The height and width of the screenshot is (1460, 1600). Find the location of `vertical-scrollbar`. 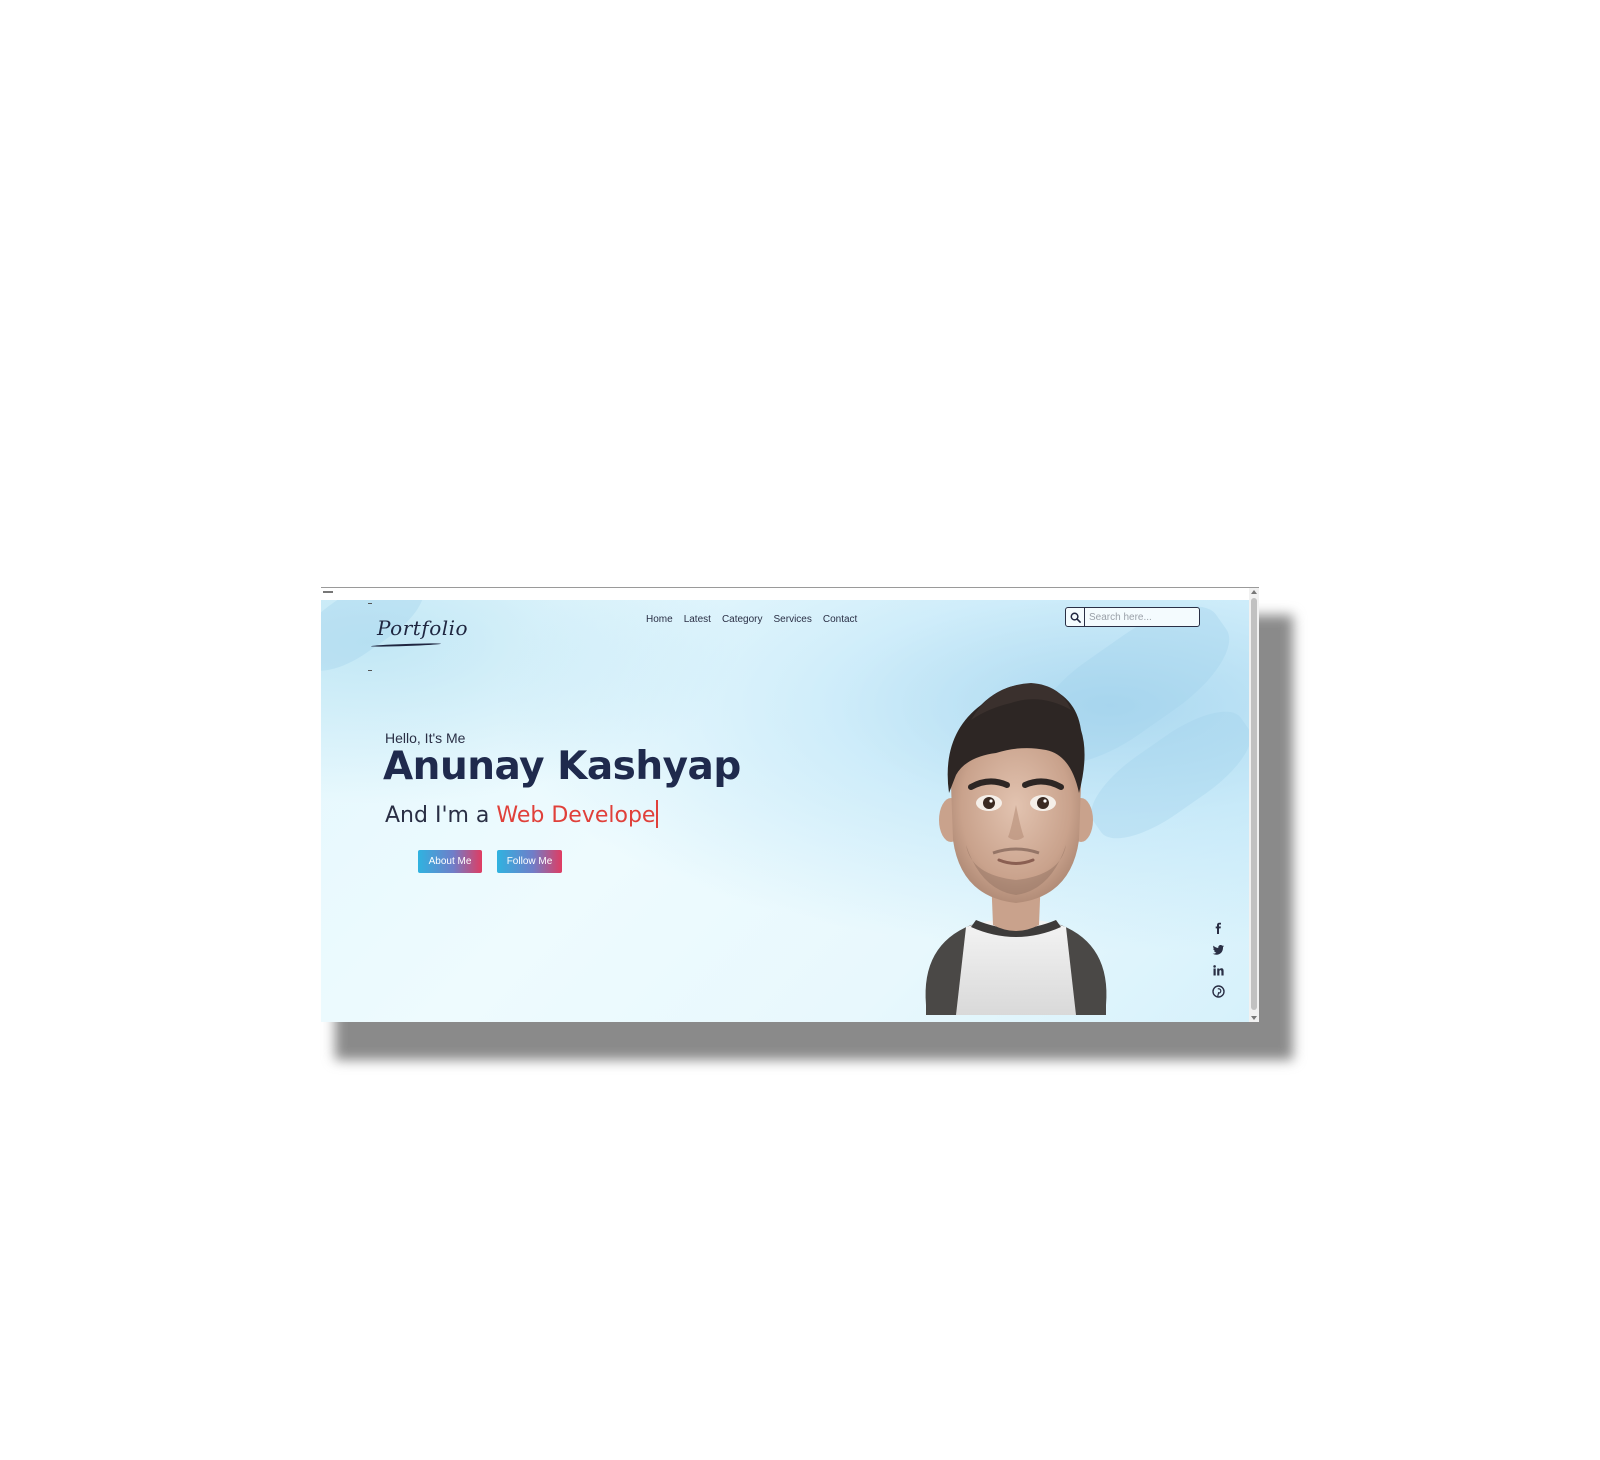

vertical-scrollbar is located at coordinates (1254, 805).